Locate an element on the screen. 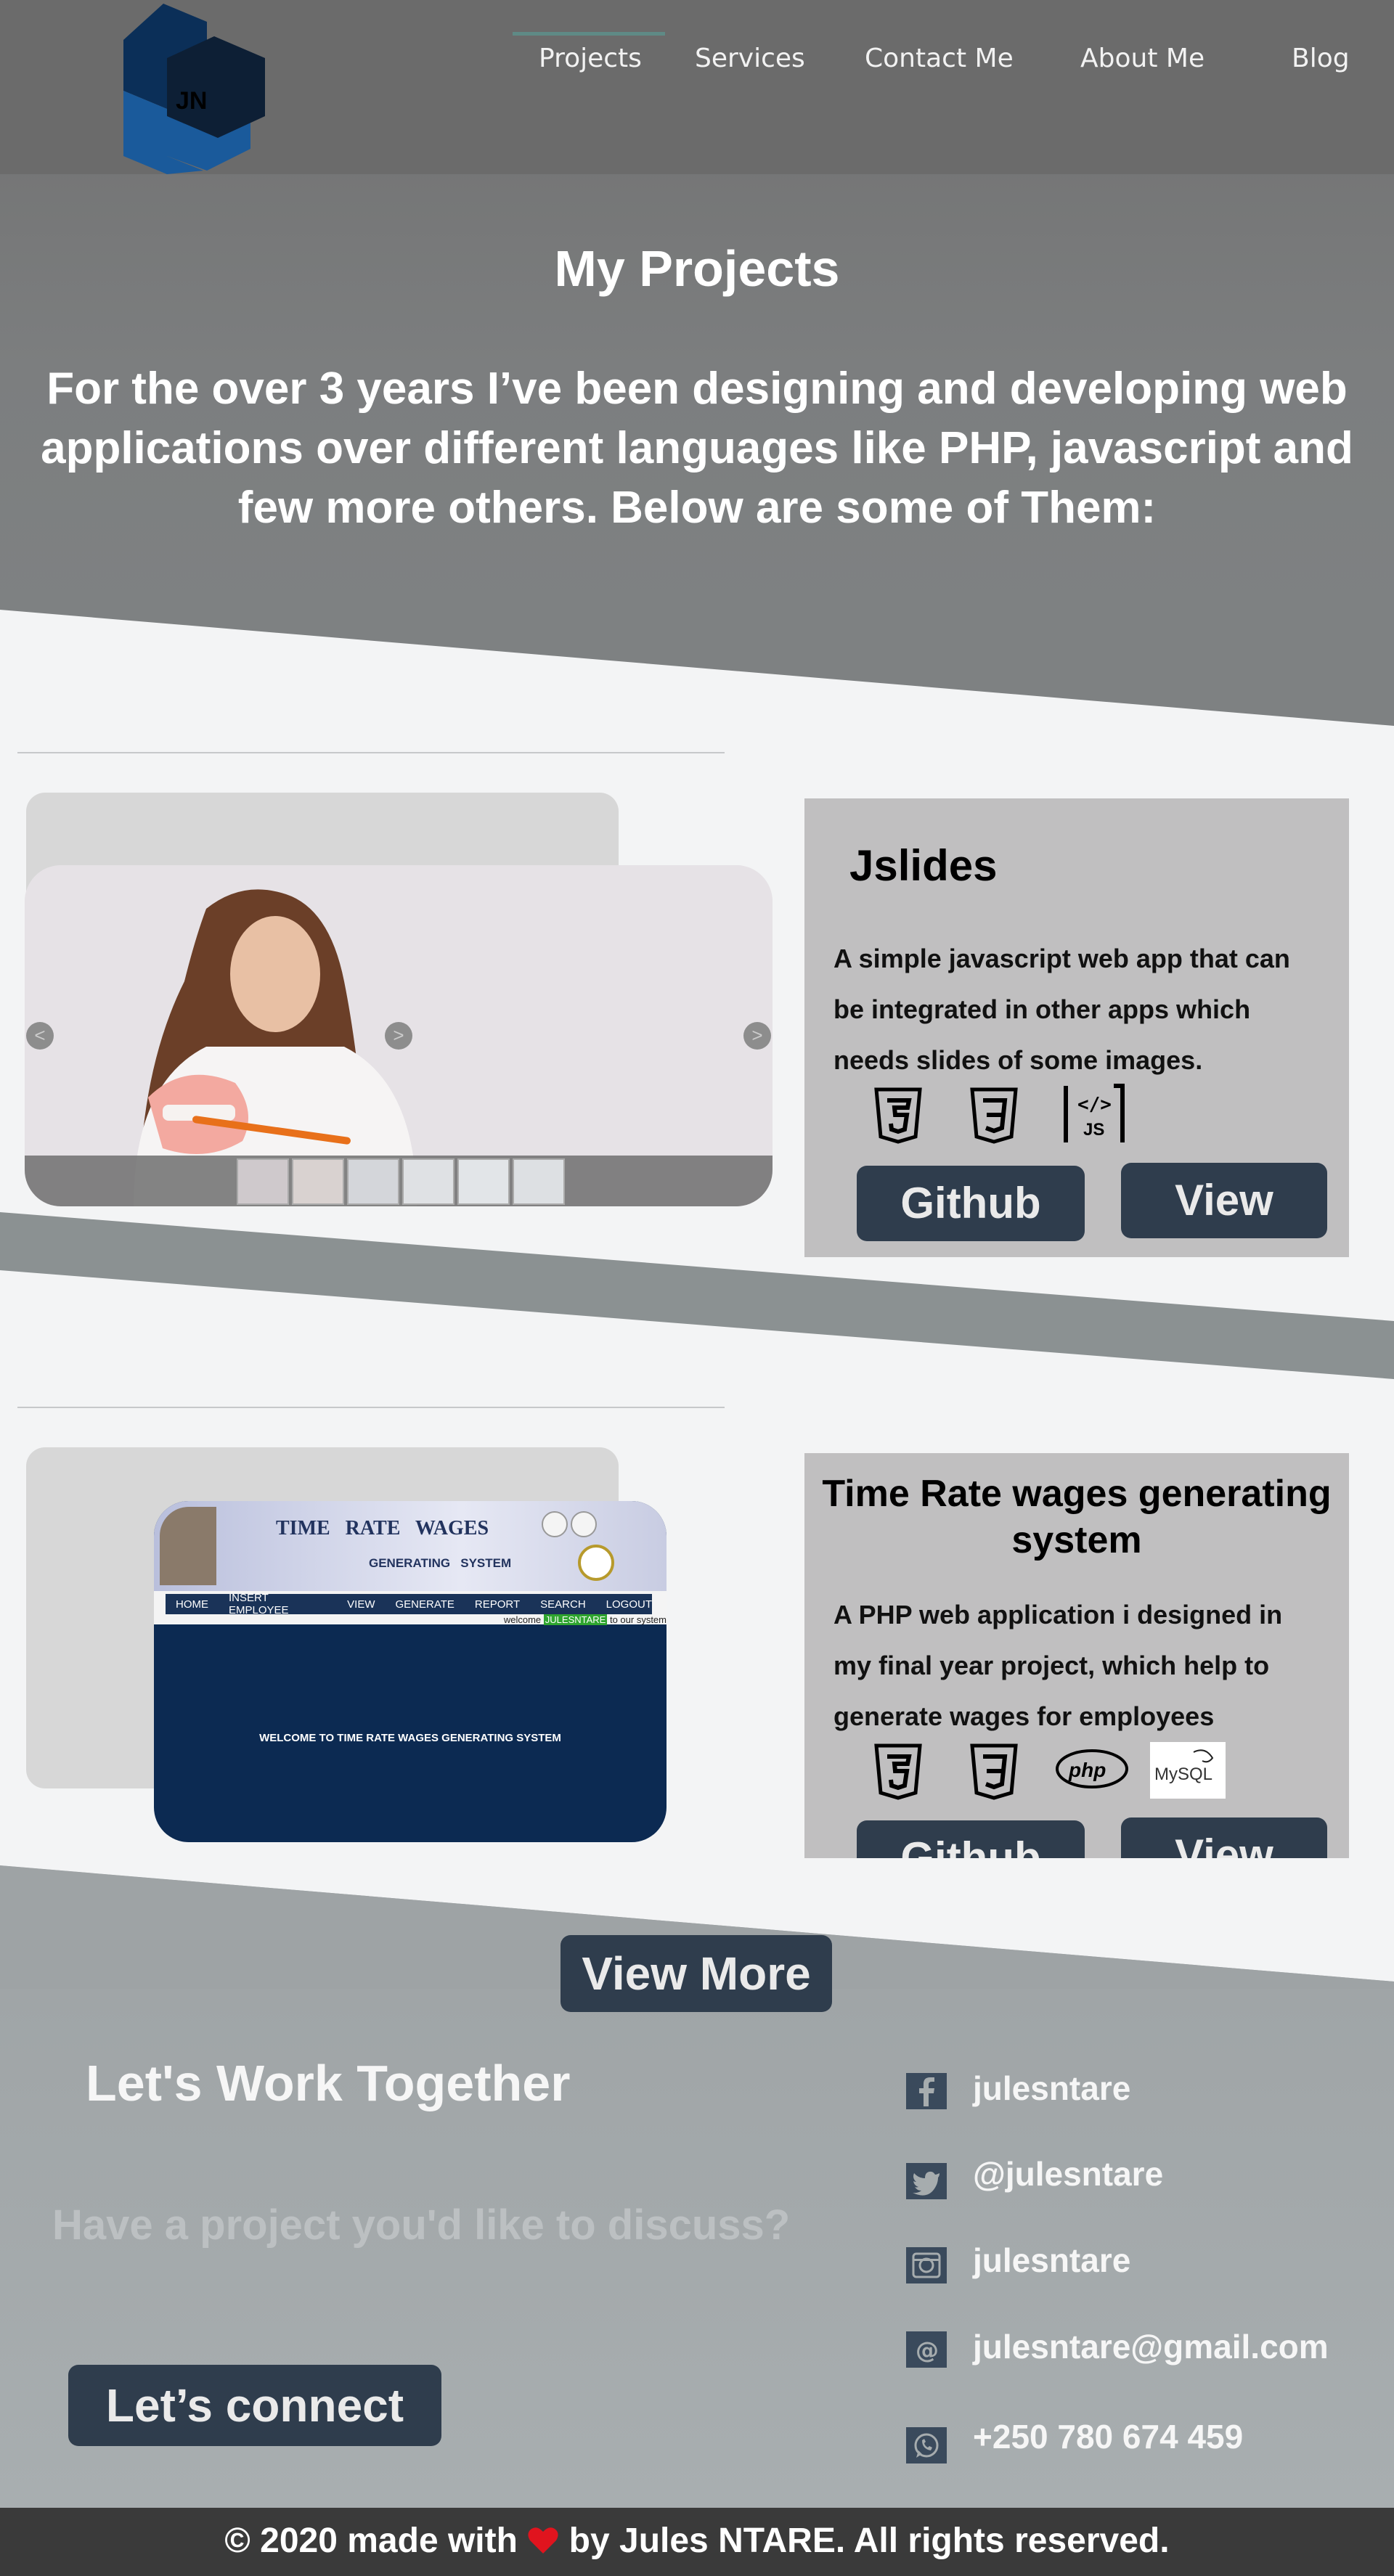 Image resolution: width=1394 pixels, height=2576 pixels. screenshot-welcome: welcome JULESNTARE to our system is located at coordinates (585, 1620).